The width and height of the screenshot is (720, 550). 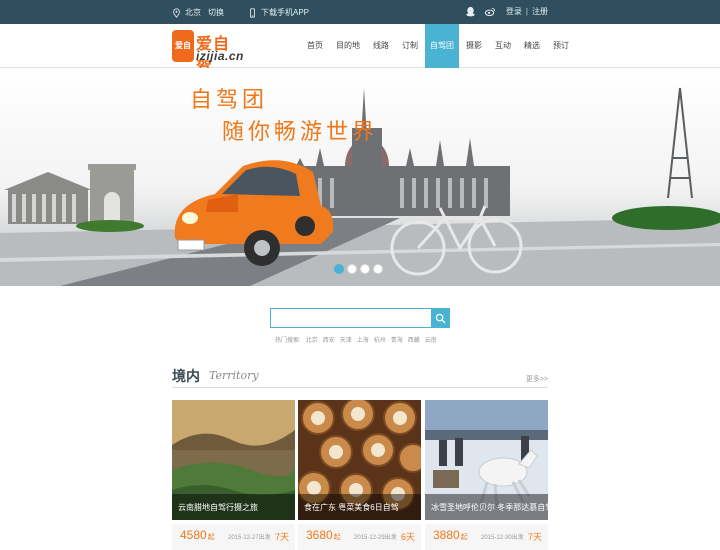 I want to click on tour-card-footer: 4580起 2015-12-27出发 7天, so click(x=233, y=537).